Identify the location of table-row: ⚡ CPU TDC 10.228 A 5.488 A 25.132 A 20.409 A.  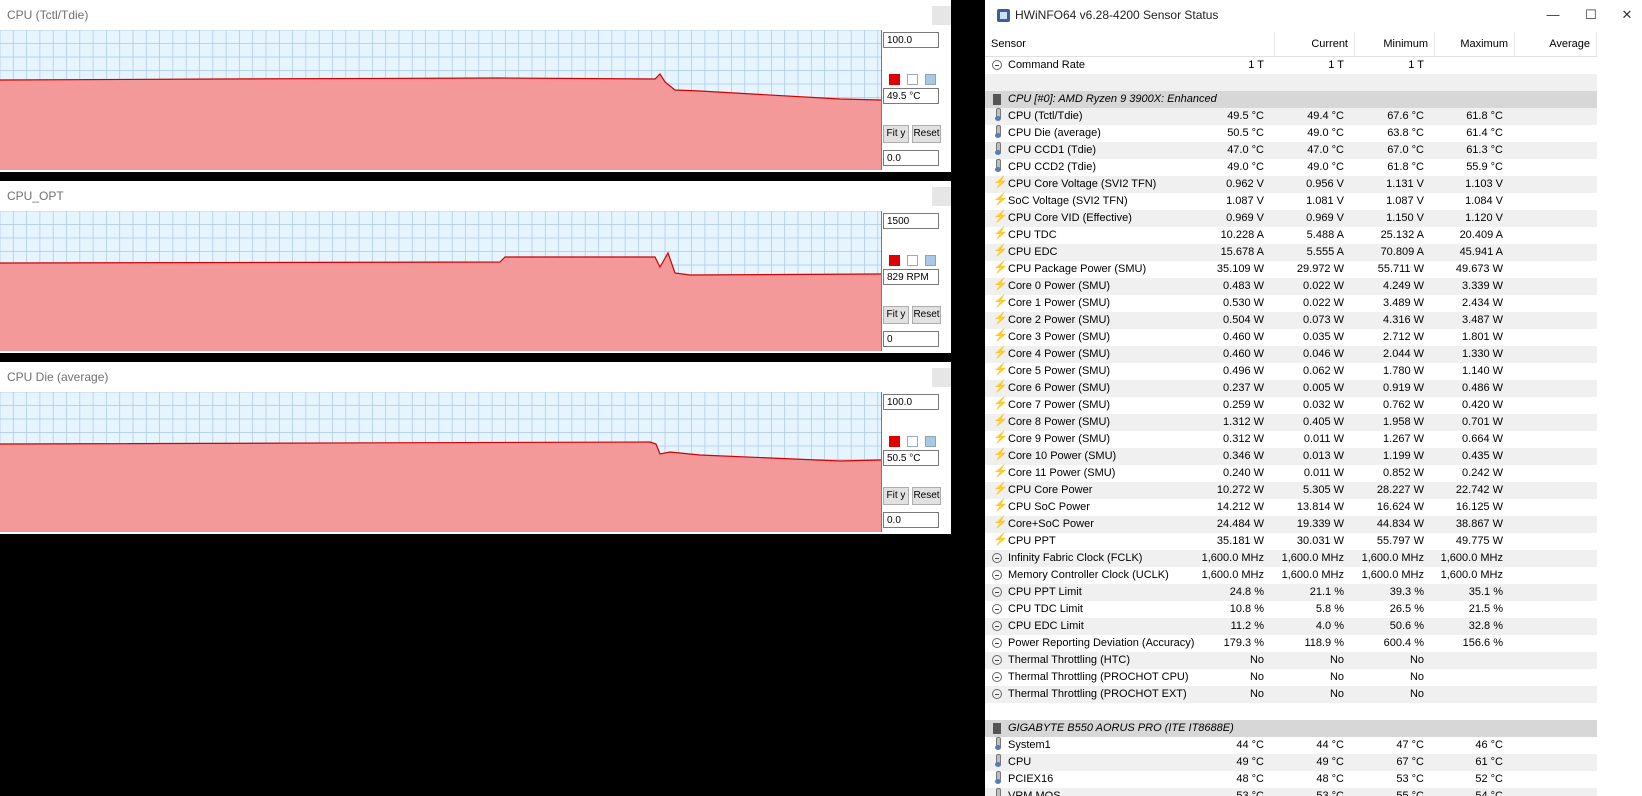
(1291, 235).